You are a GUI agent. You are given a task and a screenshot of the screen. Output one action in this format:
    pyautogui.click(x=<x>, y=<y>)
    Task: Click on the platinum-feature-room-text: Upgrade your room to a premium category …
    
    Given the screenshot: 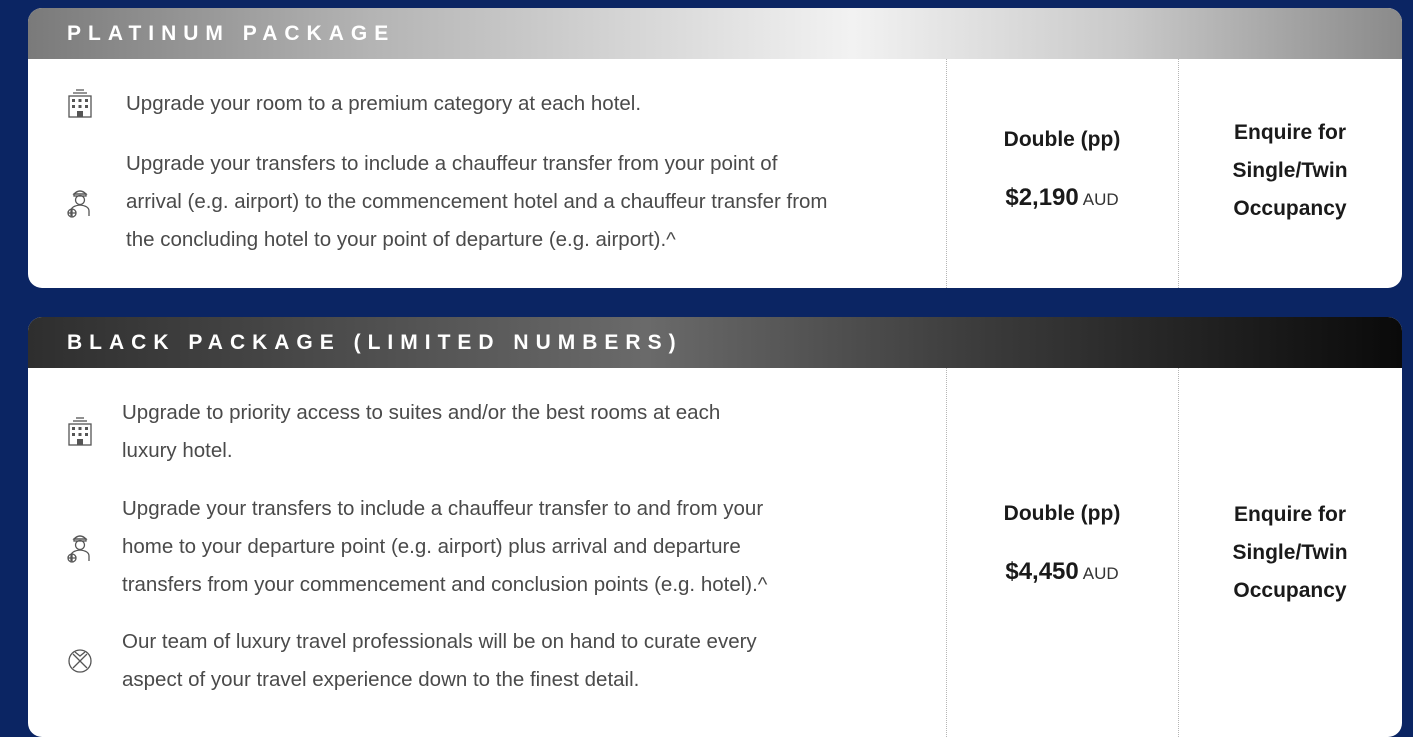 What is the action you would take?
    pyautogui.click(x=384, y=103)
    